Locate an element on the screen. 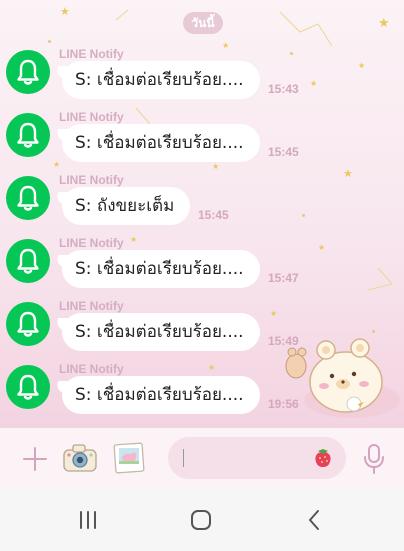 This screenshot has width=404, height=551. message-input is located at coordinates (257, 458).